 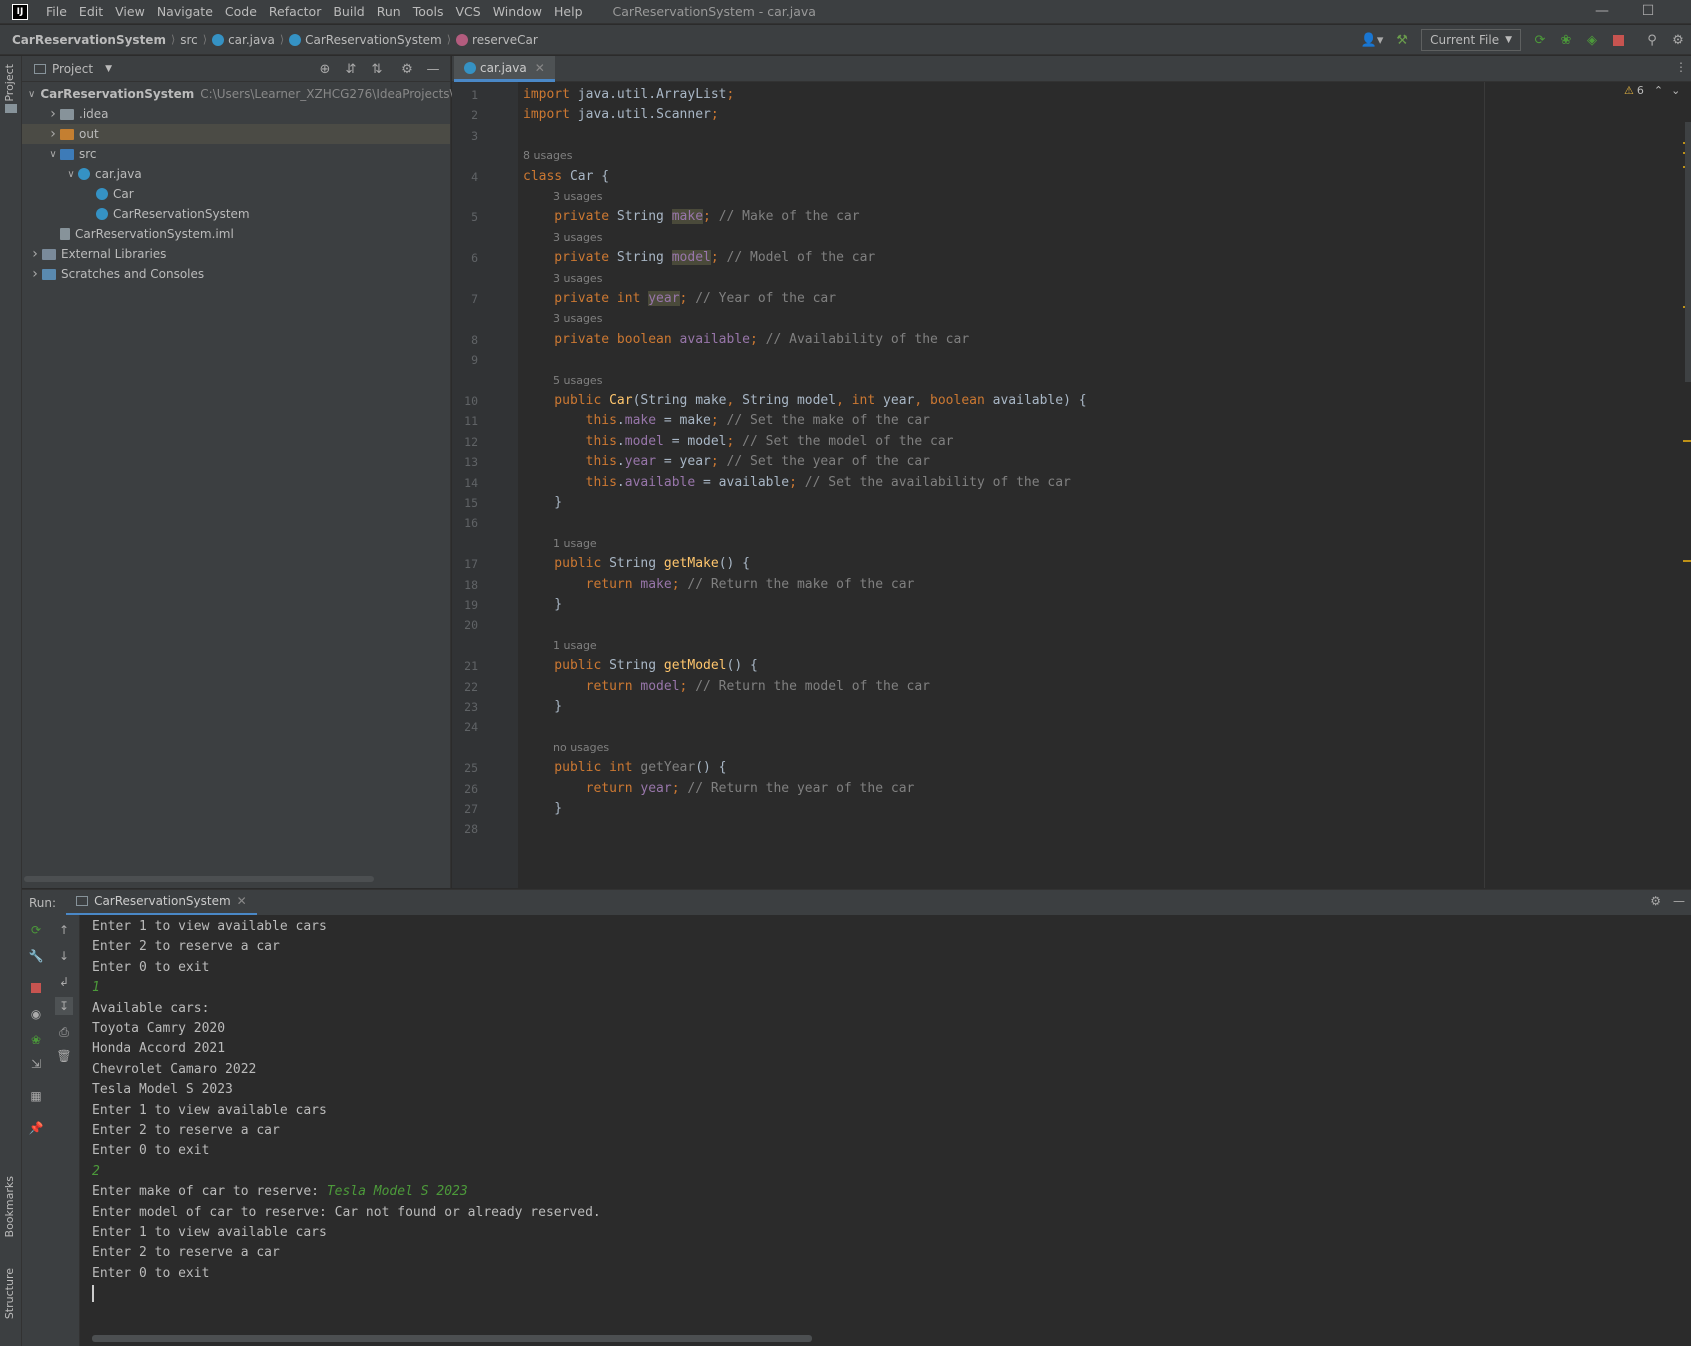 What do you see at coordinates (89, 40) in the screenshot?
I see `breadcrumb-project: CarReservationSystem` at bounding box center [89, 40].